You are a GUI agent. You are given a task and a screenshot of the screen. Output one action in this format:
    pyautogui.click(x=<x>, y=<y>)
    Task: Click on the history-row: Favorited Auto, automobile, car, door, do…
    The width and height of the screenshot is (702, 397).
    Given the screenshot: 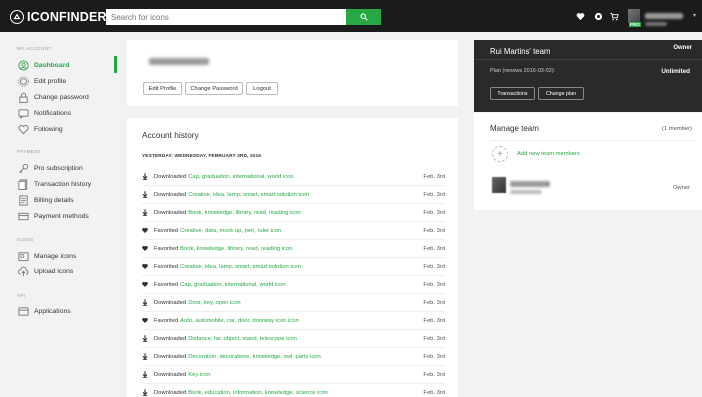 What is the action you would take?
    pyautogui.click(x=293, y=321)
    